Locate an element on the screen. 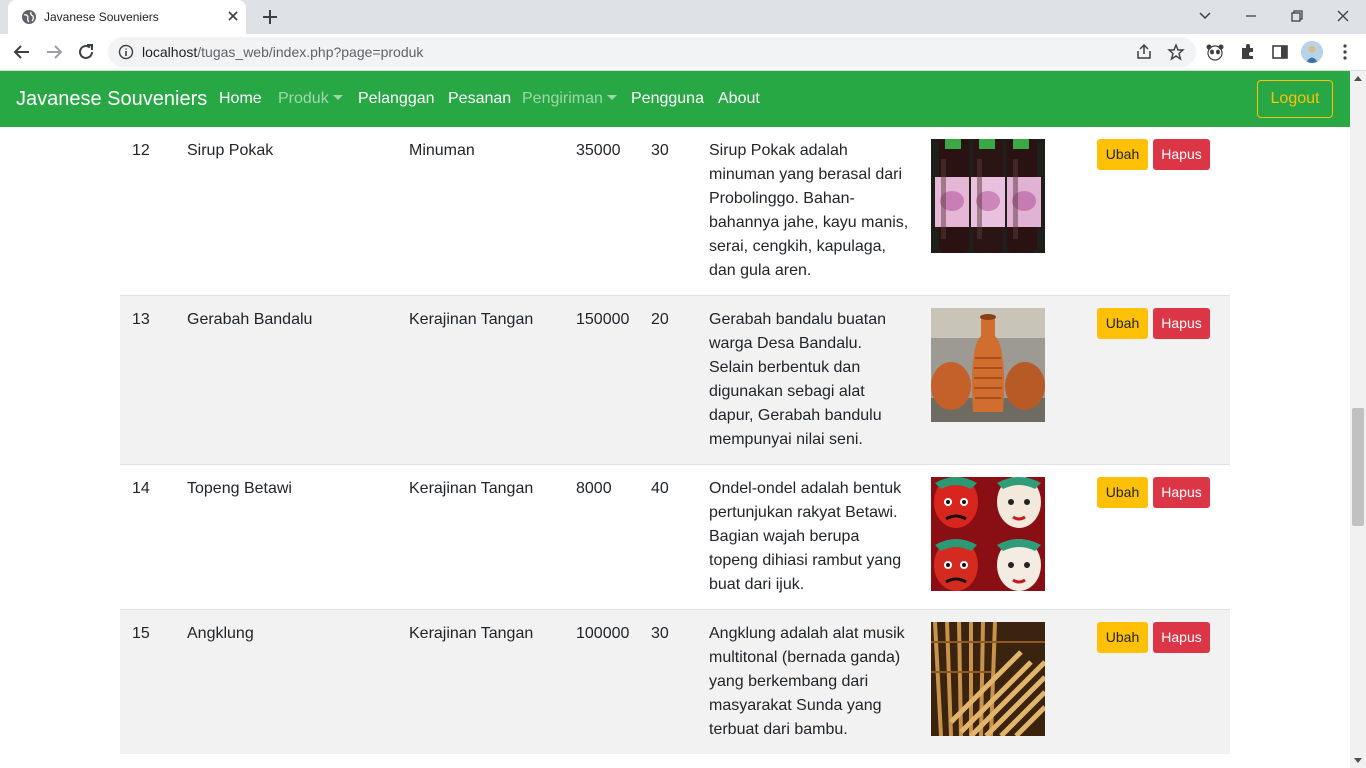 Image resolution: width=1366 pixels, height=768 pixels. browser-menu-icon is located at coordinates (1345, 52).